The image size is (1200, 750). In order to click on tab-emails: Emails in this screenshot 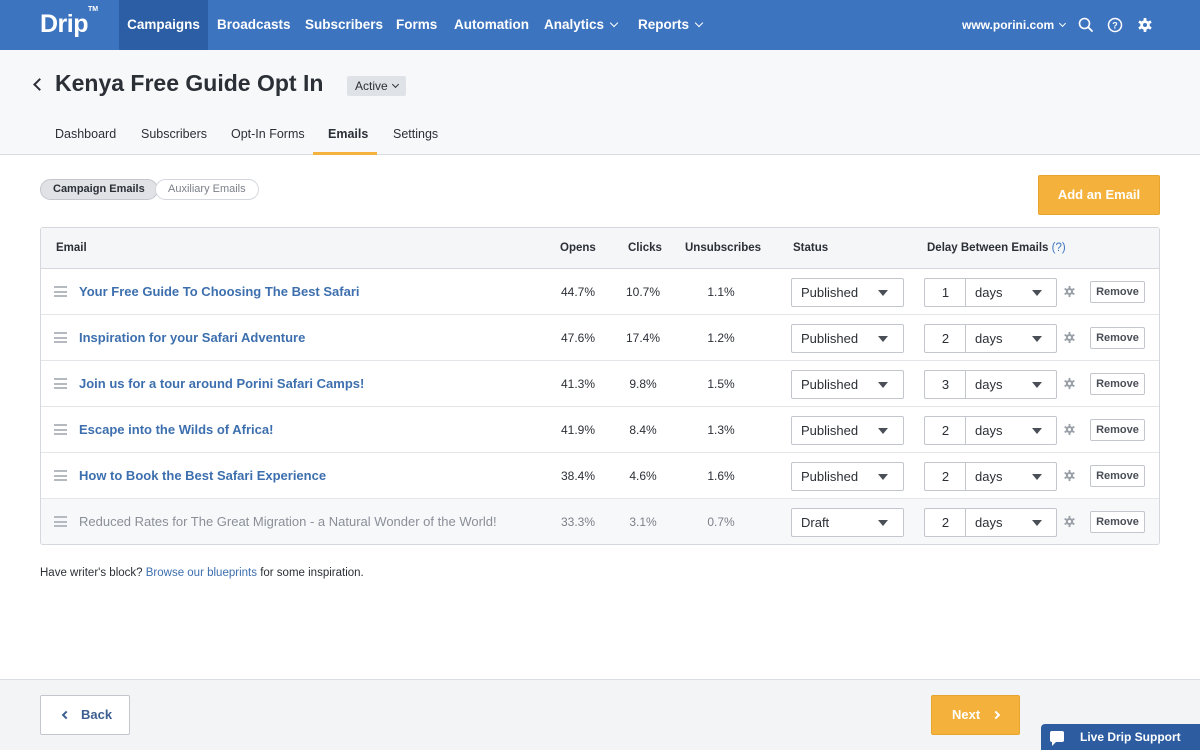, I will do `click(348, 134)`.